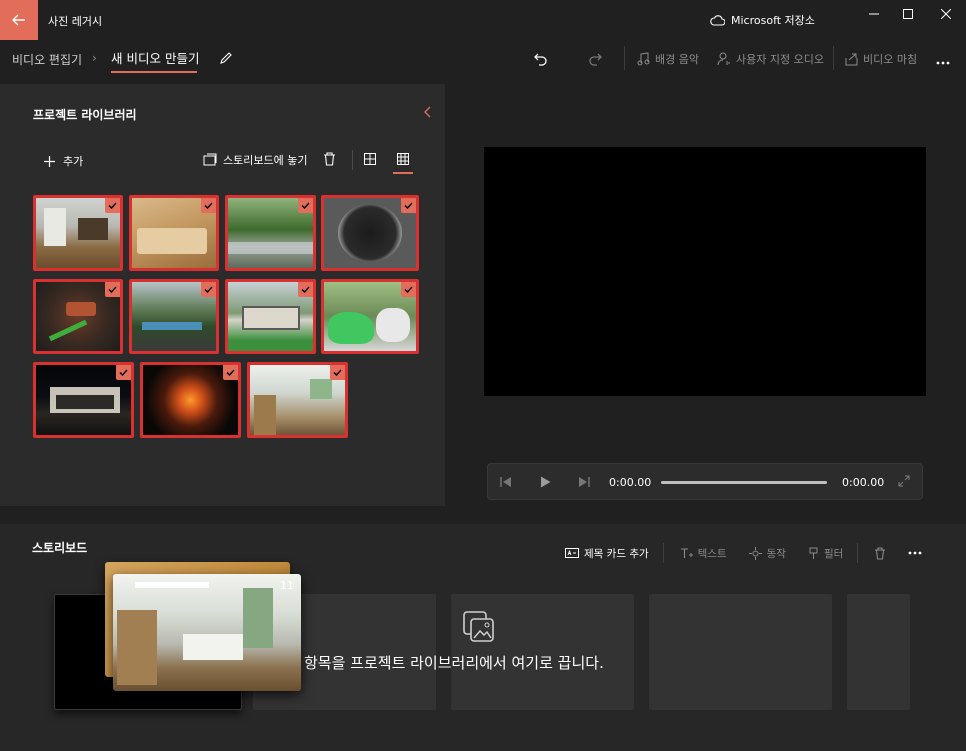 The width and height of the screenshot is (966, 751). What do you see at coordinates (479, 628) in the screenshot?
I see `drop-media-icon` at bounding box center [479, 628].